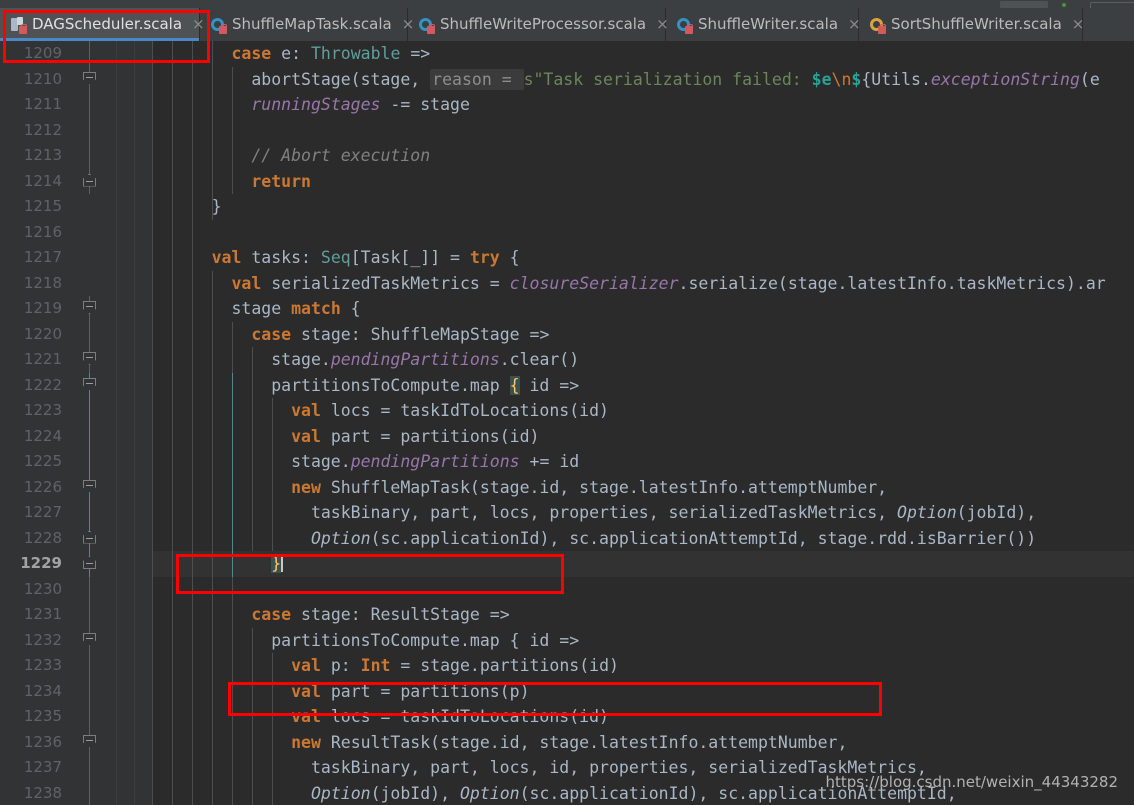 This screenshot has height=805, width=1134. Describe the element at coordinates (42, 53) in the screenshot. I see `line-number: 1209` at that location.